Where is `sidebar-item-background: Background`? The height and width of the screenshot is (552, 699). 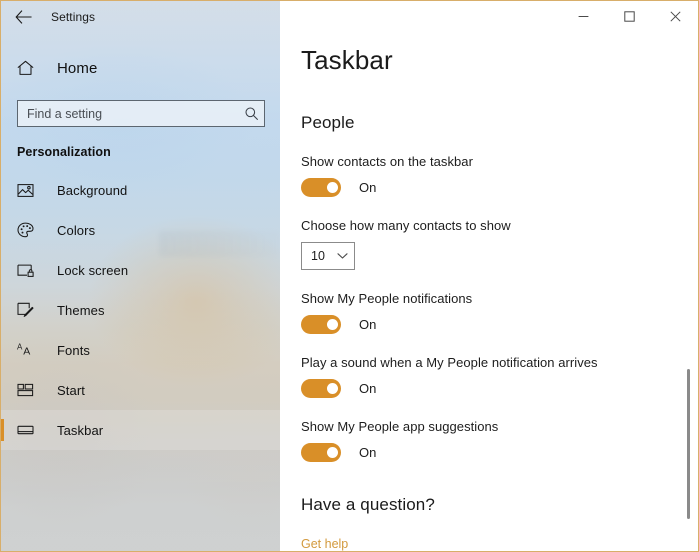 sidebar-item-background: Background is located at coordinates (140, 190).